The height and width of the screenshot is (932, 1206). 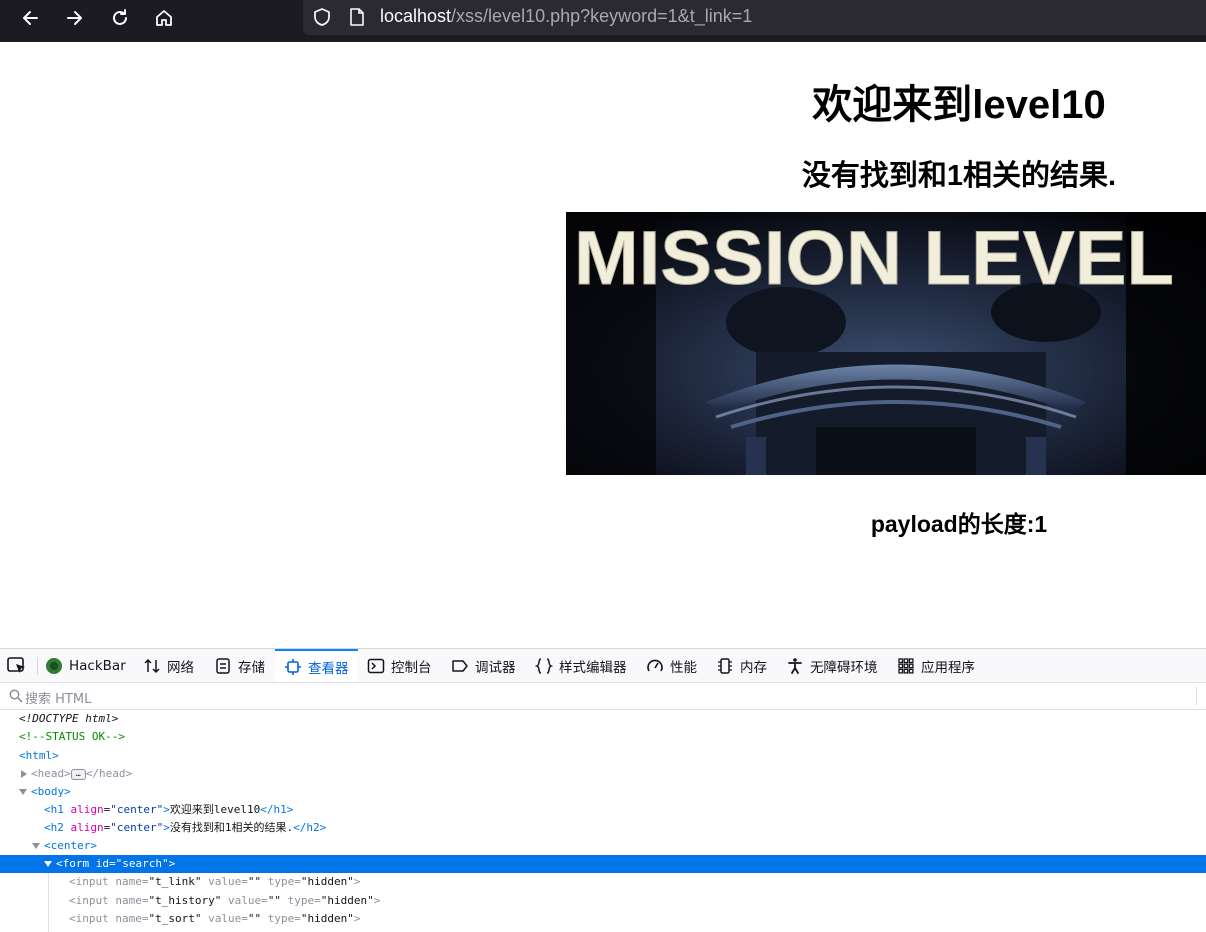 What do you see at coordinates (959, 176) in the screenshot?
I see `search-result-heading: 没有找到和1相关的结果.` at bounding box center [959, 176].